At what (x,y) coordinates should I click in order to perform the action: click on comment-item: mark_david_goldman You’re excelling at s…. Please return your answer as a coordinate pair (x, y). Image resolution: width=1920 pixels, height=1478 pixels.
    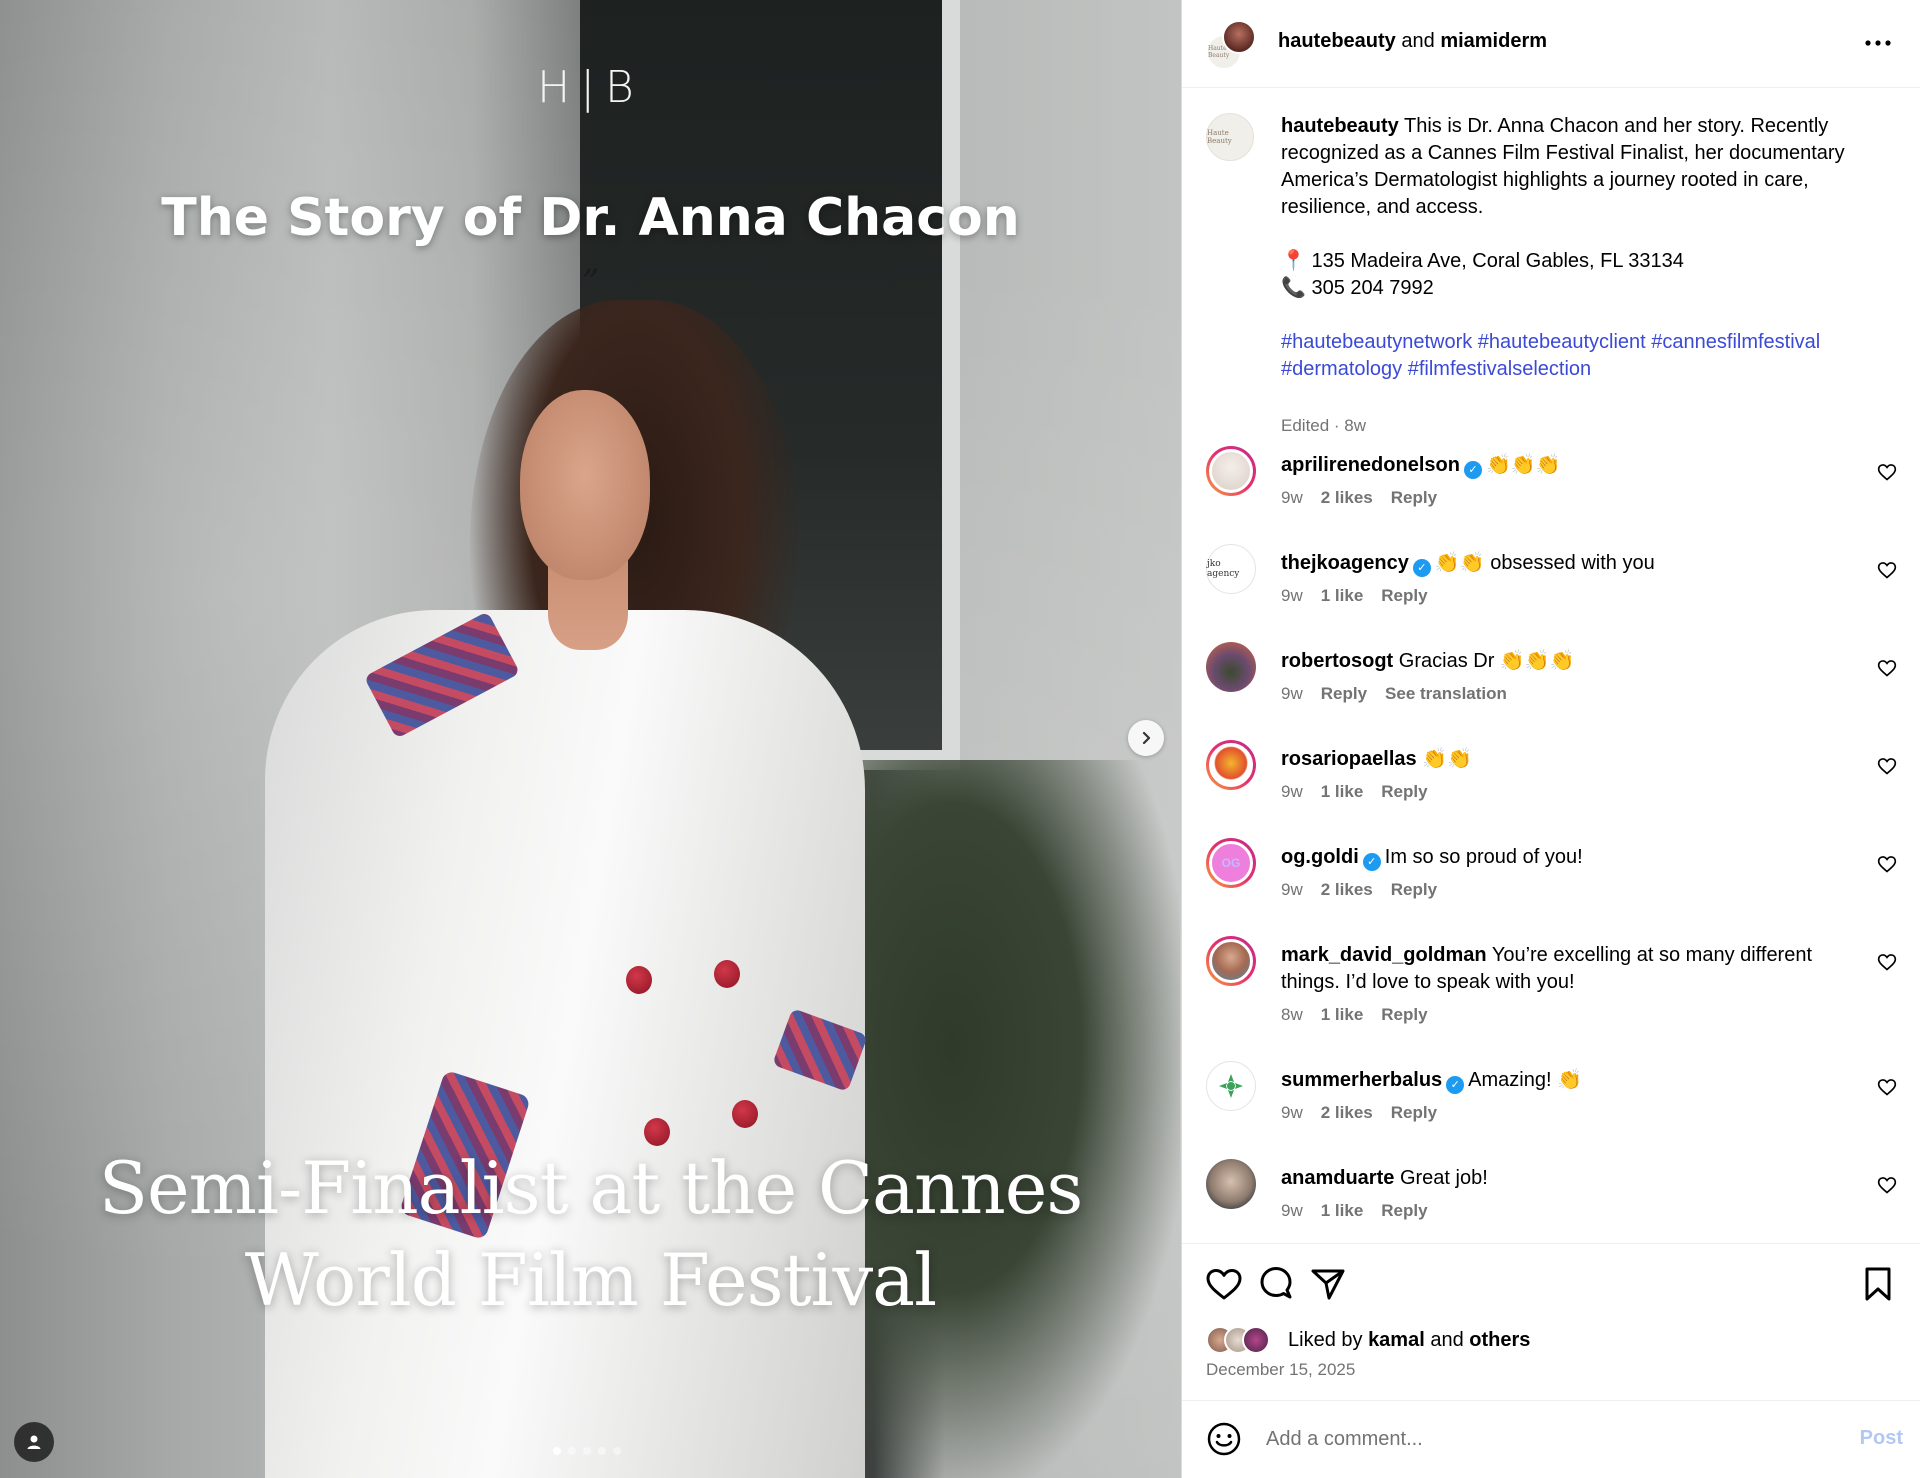
    Looking at the image, I should click on (1551, 998).